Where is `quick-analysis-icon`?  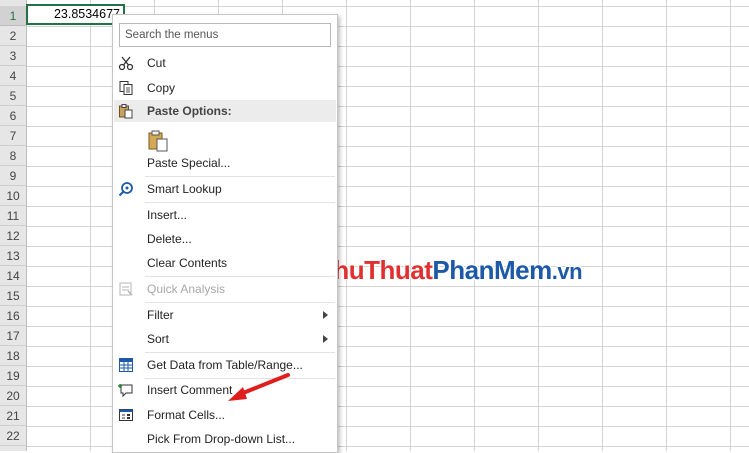
quick-analysis-icon is located at coordinates (126, 289).